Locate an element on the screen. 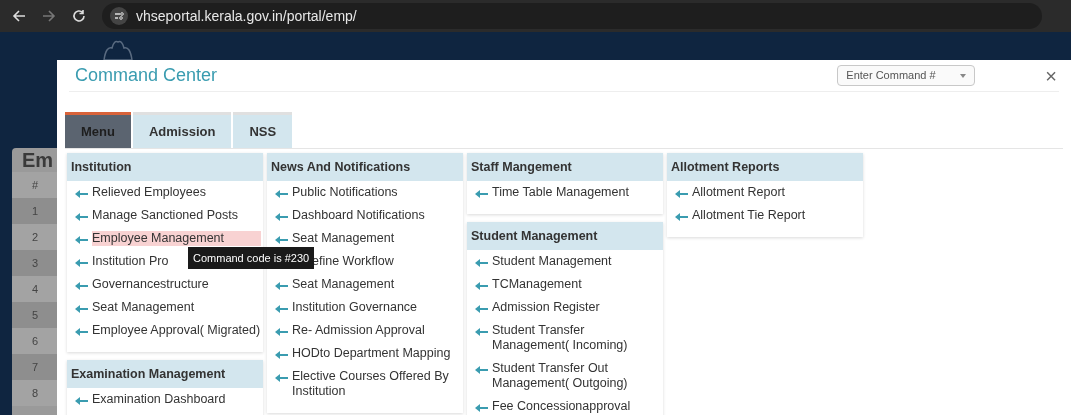 The height and width of the screenshot is (415, 1071). menu-item: Public Notifications is located at coordinates (365, 192).